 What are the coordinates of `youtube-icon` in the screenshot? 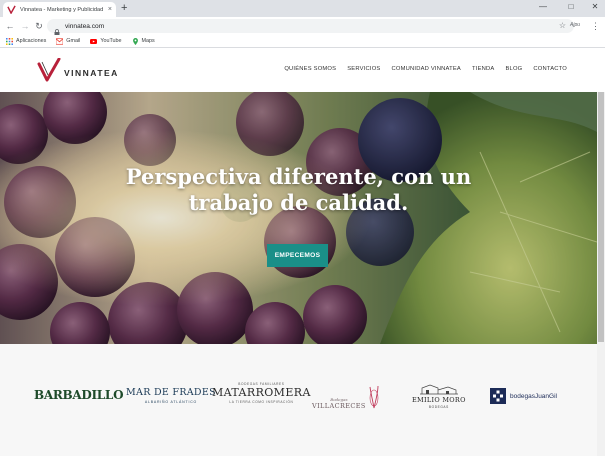 It's located at (94, 41).